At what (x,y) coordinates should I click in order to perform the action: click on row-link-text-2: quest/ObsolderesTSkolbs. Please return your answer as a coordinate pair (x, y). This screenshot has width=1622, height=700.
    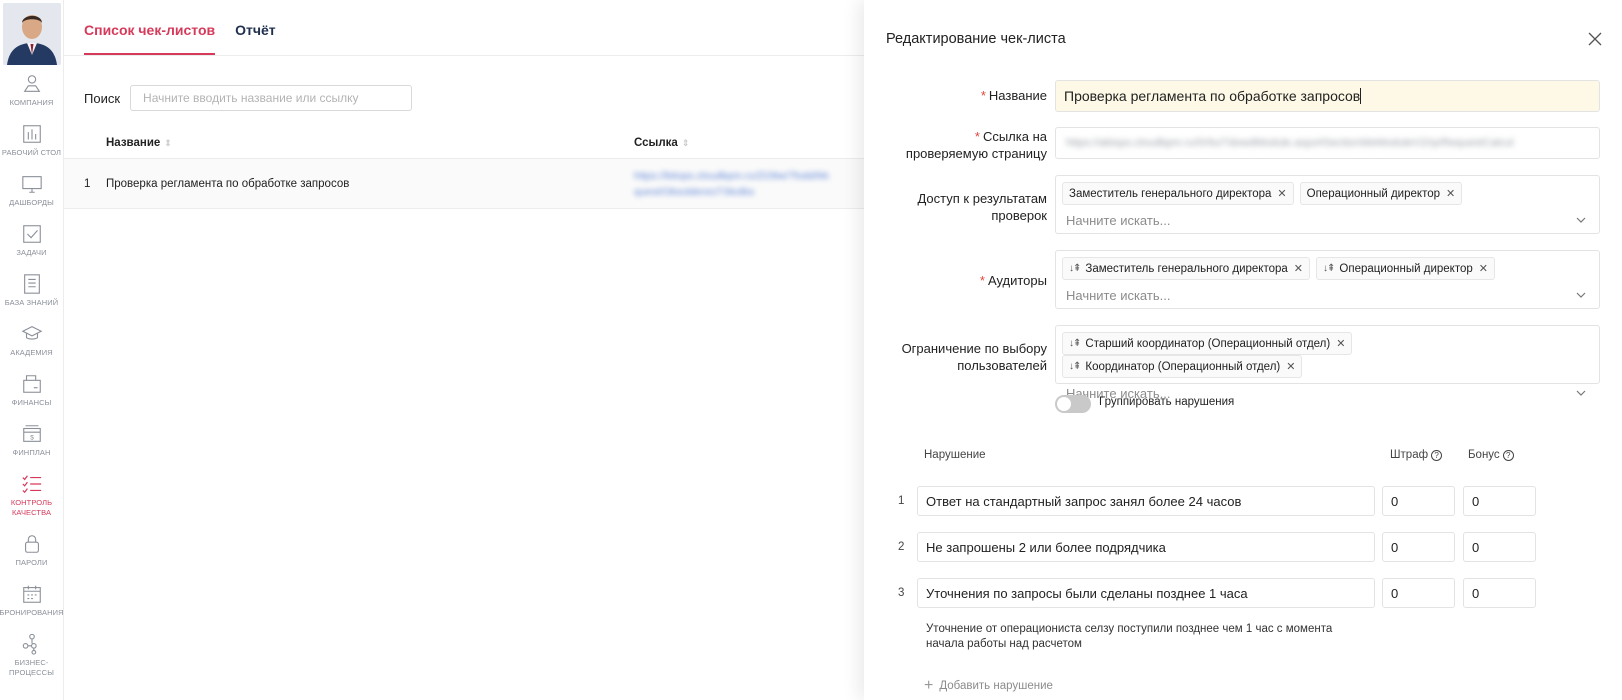
    Looking at the image, I should click on (731, 192).